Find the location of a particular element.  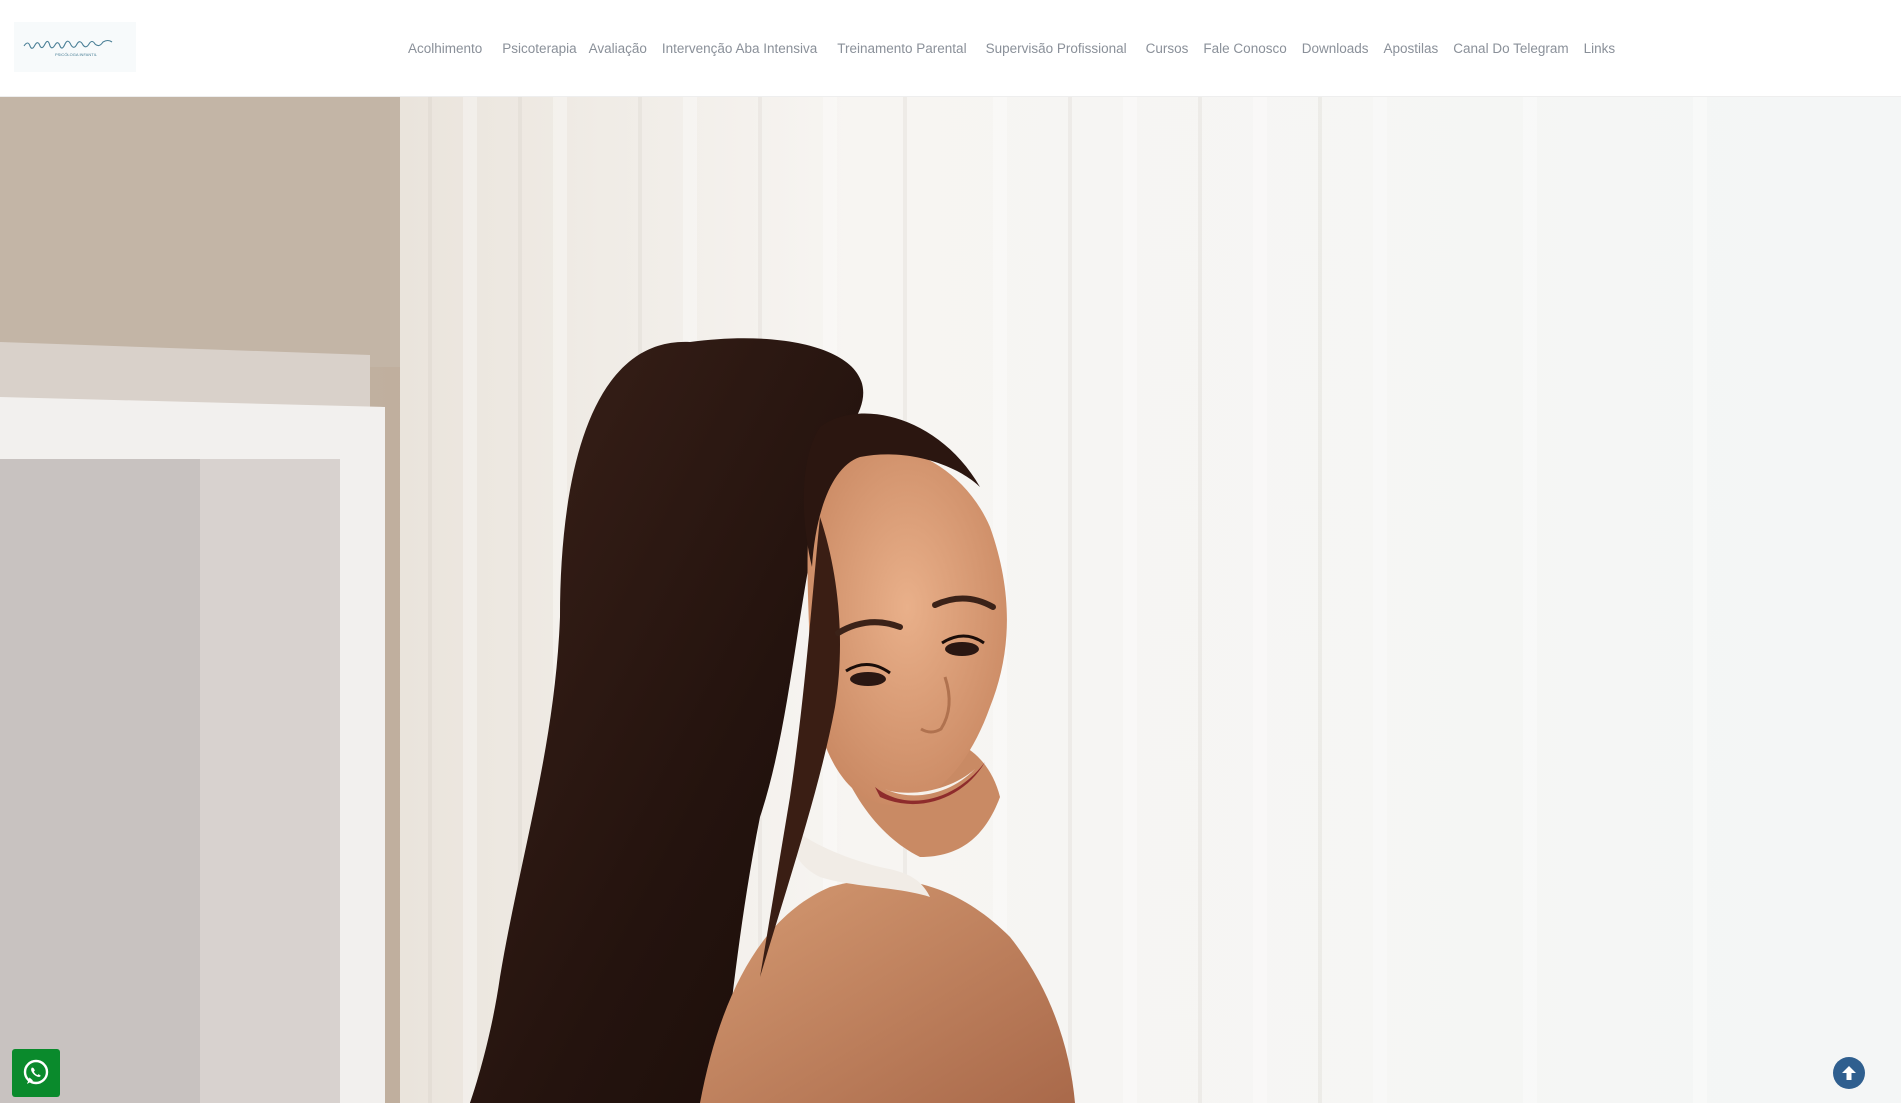

nav-item-cursos: Cursos is located at coordinates (1167, 49).